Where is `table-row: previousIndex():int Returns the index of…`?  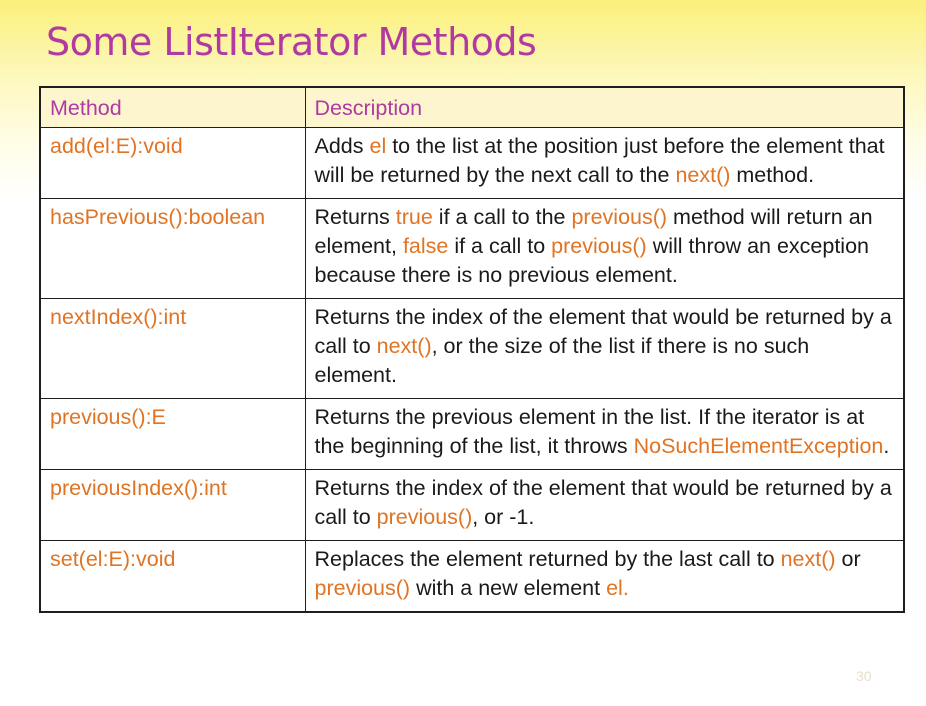 table-row: previousIndex():int Returns the index of… is located at coordinates (472, 505).